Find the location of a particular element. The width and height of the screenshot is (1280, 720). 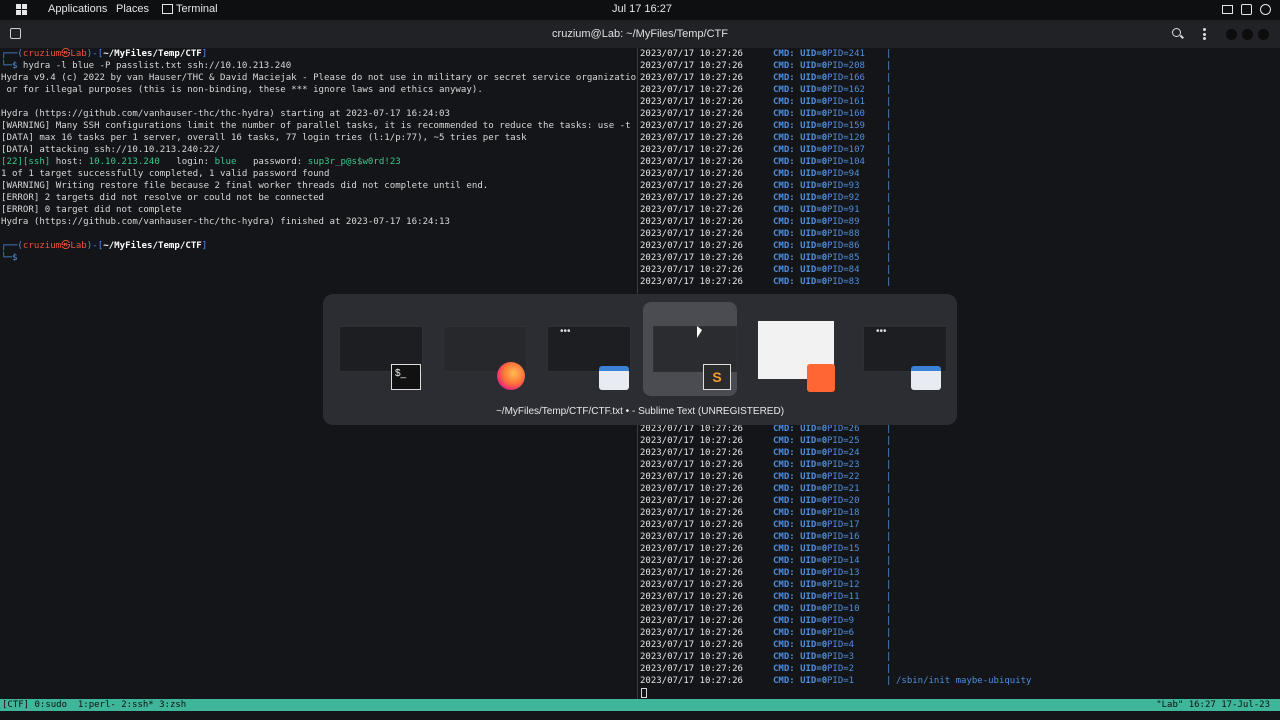

process-pid: PID=88 is located at coordinates (843, 234).